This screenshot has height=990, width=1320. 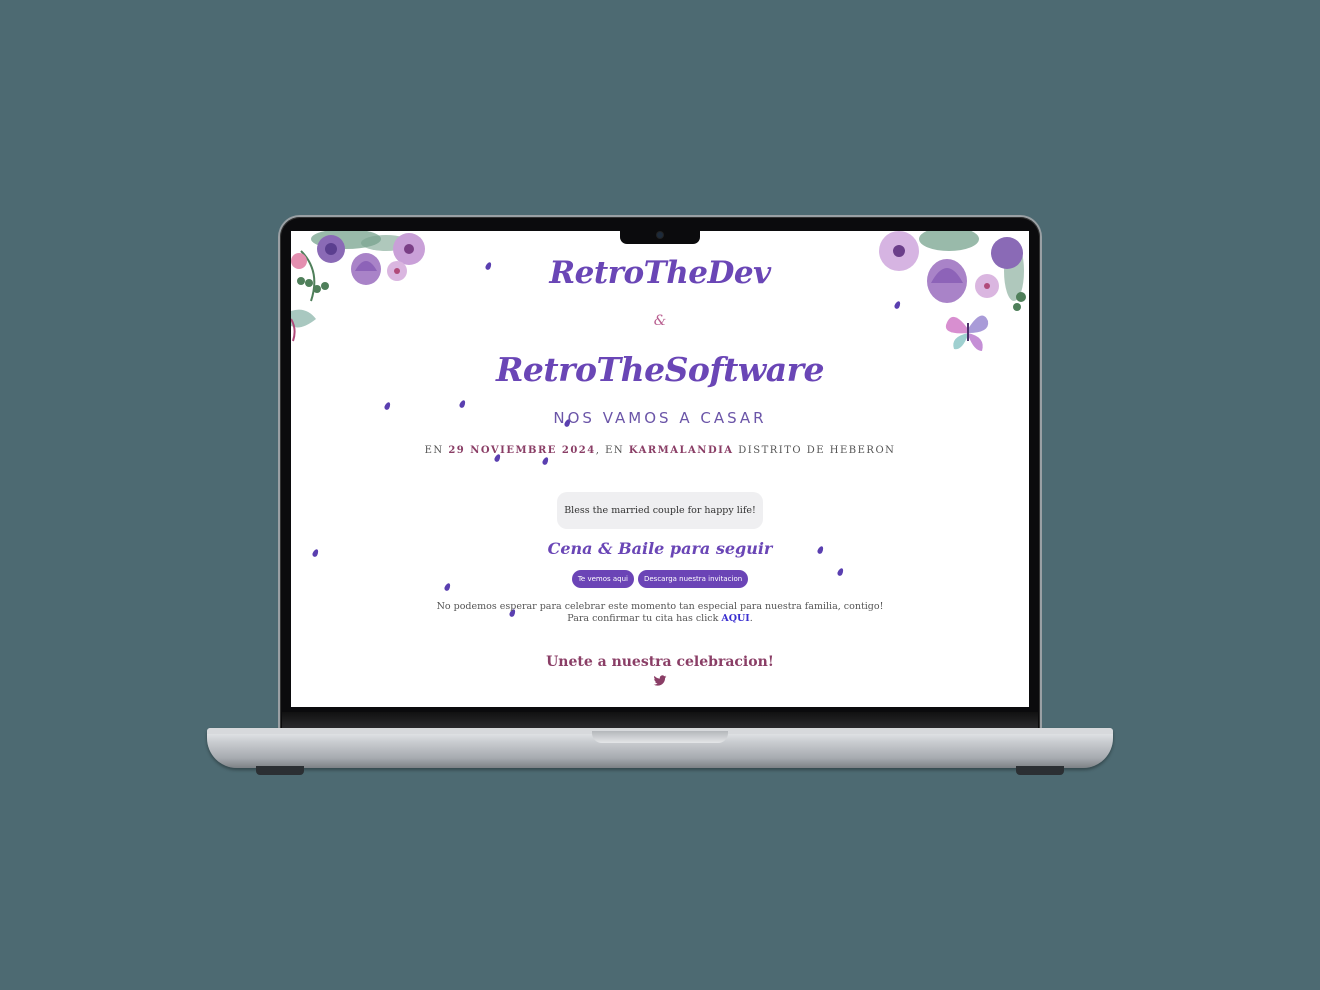 What do you see at coordinates (693, 579) in the screenshot?
I see `download-invitation-button: Descarga nuestra invitacion` at bounding box center [693, 579].